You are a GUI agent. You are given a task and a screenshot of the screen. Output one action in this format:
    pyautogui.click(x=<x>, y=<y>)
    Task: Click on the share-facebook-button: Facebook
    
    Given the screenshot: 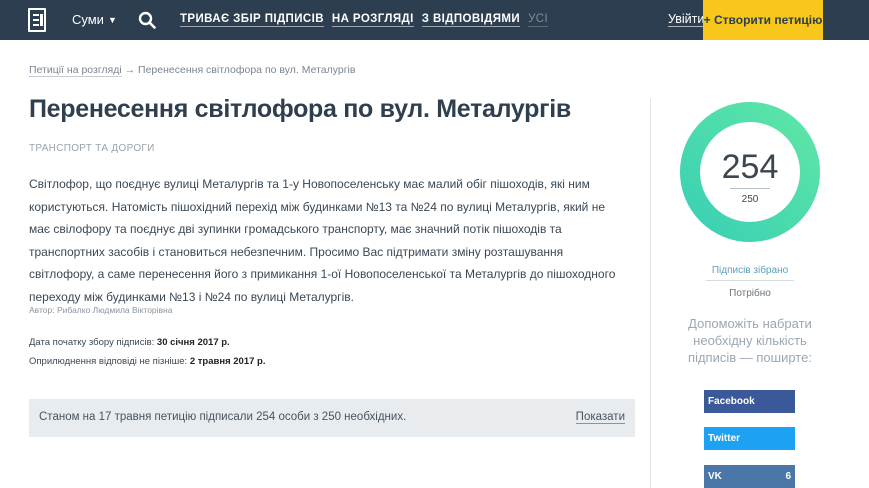 What is the action you would take?
    pyautogui.click(x=749, y=401)
    